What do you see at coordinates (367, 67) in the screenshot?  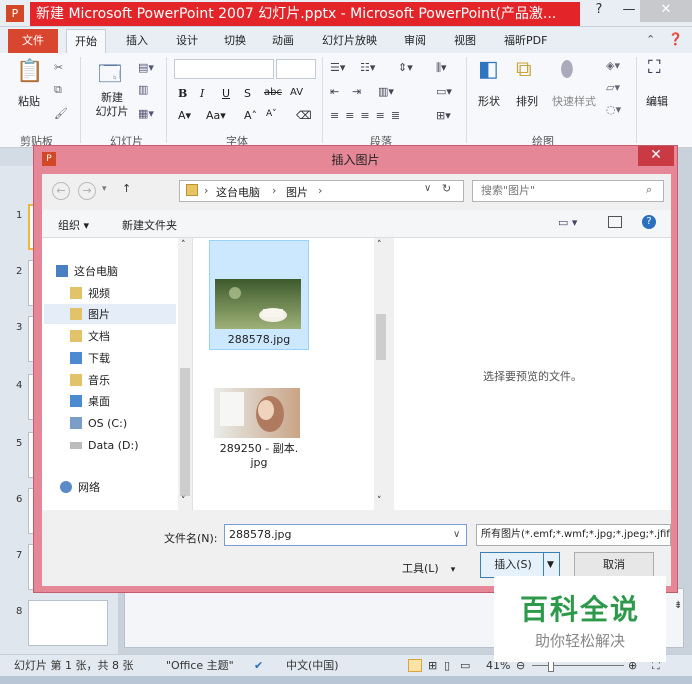 I see `numbering-icon: ☷▾` at bounding box center [367, 67].